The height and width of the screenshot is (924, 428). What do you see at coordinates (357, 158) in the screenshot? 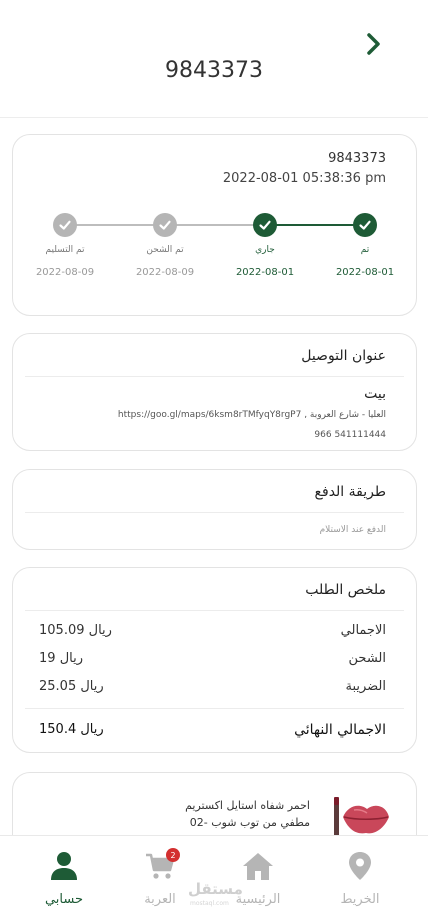
I see `order-number: 9843373` at bounding box center [357, 158].